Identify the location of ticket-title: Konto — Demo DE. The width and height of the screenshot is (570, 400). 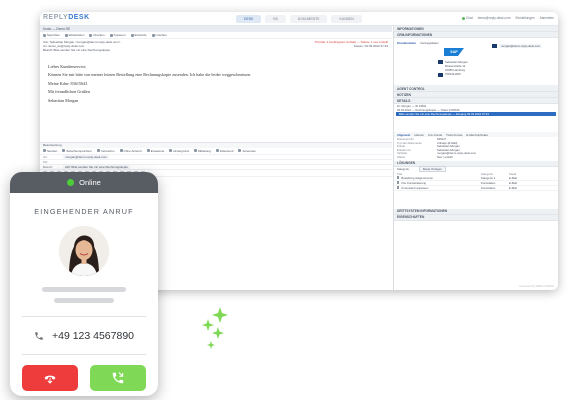
(57, 29).